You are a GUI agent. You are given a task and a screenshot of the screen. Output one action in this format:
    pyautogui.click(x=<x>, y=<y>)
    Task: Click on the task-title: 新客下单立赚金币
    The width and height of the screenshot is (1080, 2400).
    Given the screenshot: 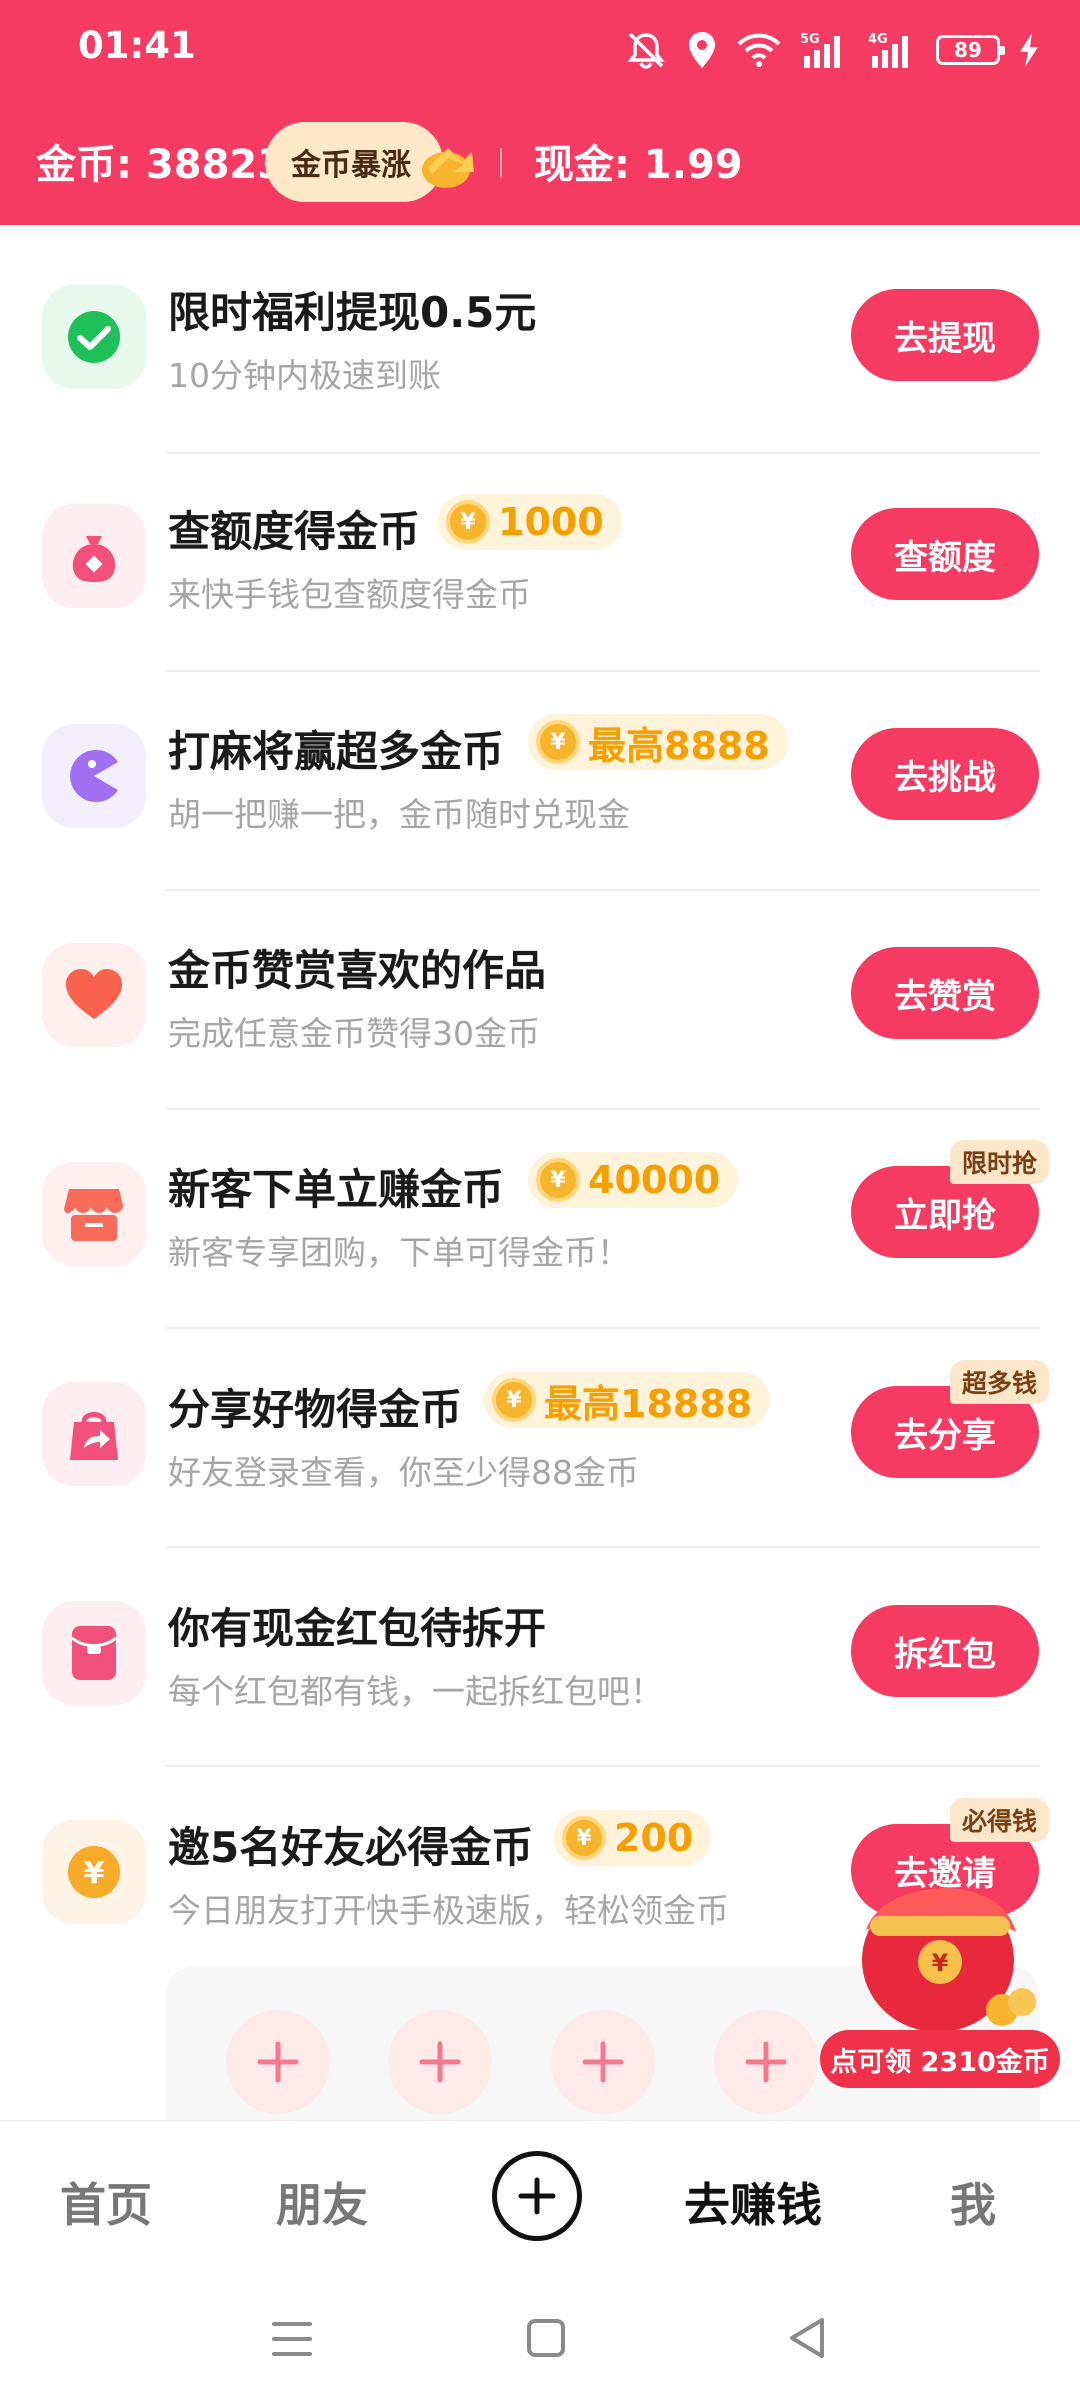 What is the action you would take?
    pyautogui.click(x=336, y=1189)
    